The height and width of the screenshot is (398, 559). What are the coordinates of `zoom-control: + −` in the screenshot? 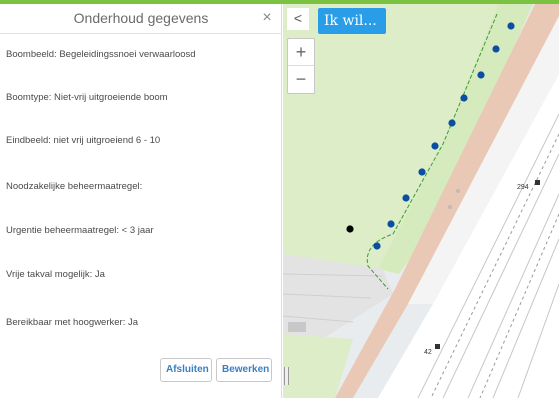 It's located at (301, 66).